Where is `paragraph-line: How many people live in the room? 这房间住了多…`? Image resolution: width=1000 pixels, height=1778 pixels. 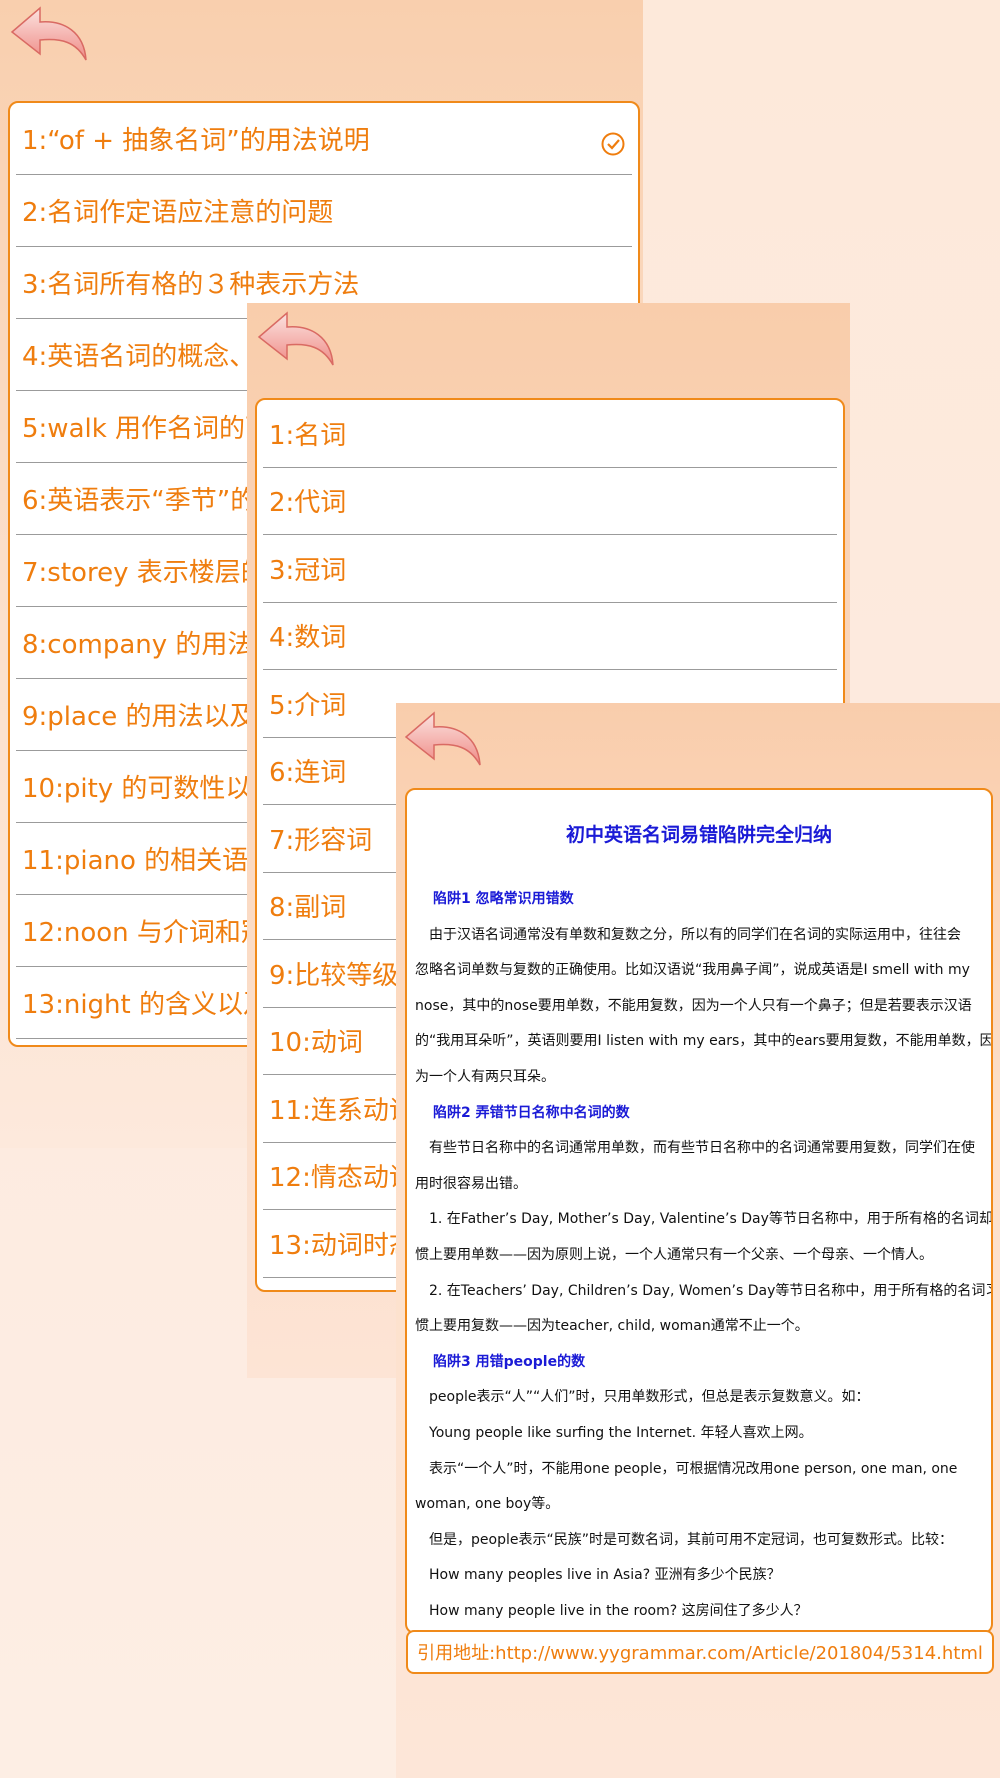 paragraph-line: How many people live in the room? 这房间住了多… is located at coordinates (611, 1611).